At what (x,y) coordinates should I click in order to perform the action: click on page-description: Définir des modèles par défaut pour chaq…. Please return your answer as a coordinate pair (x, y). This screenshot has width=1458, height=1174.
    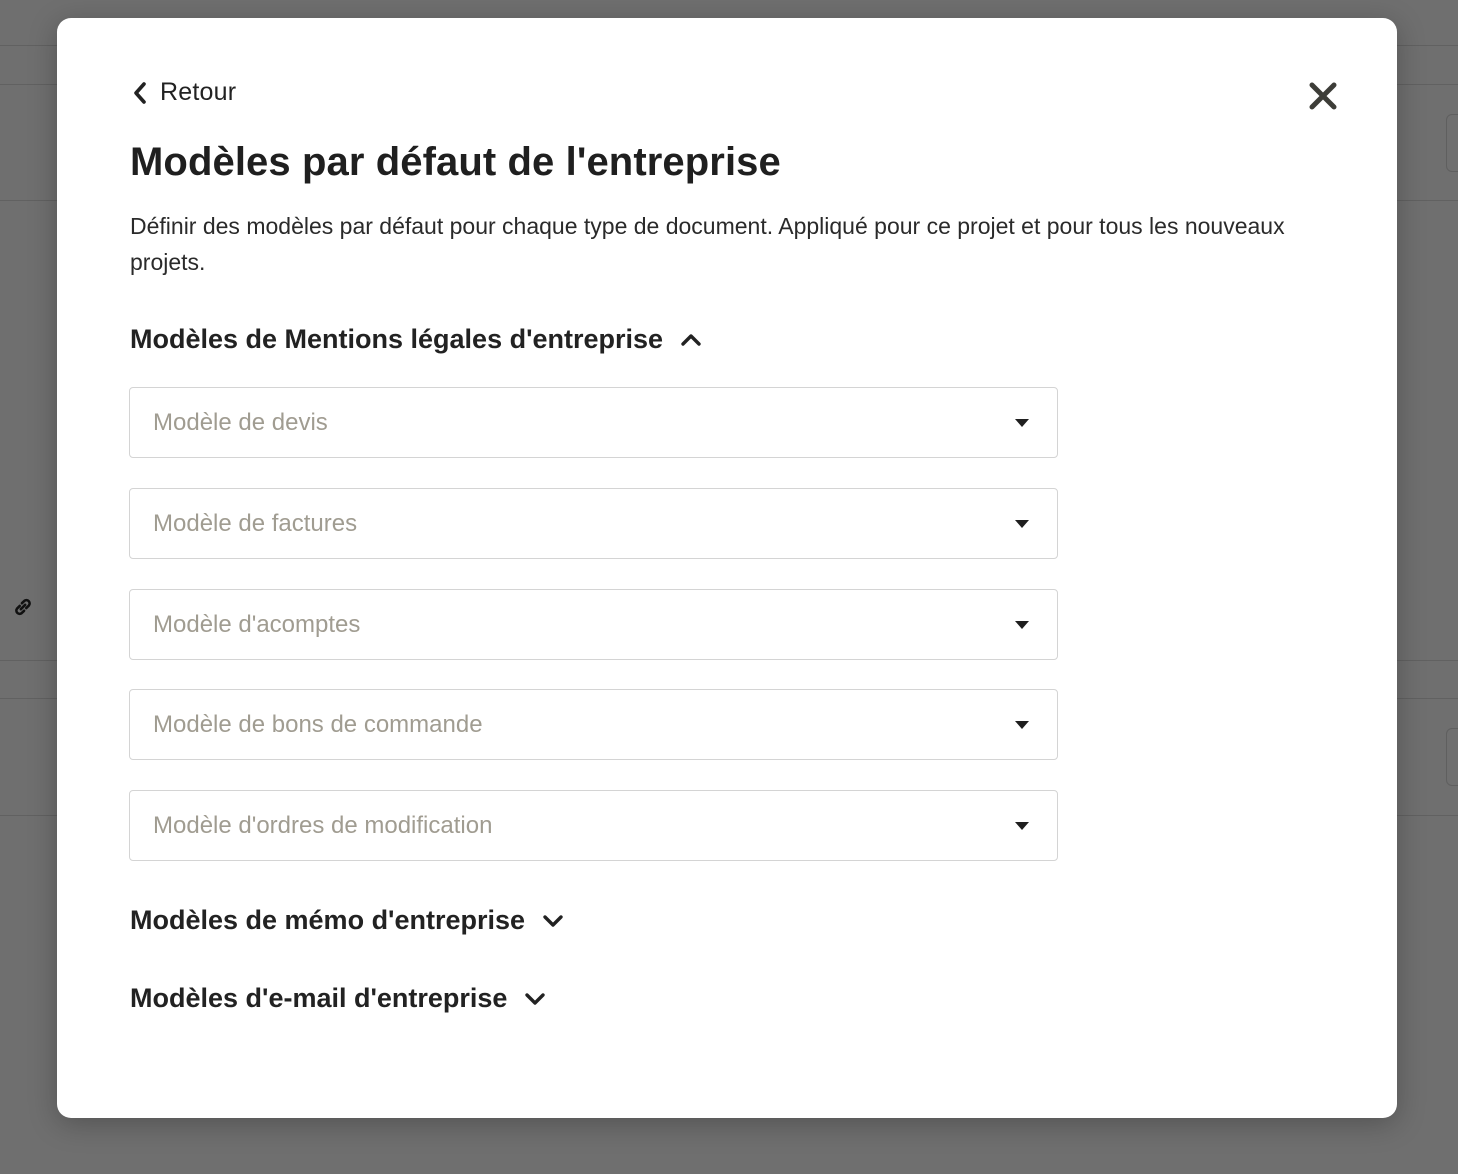
    Looking at the image, I should click on (707, 244).